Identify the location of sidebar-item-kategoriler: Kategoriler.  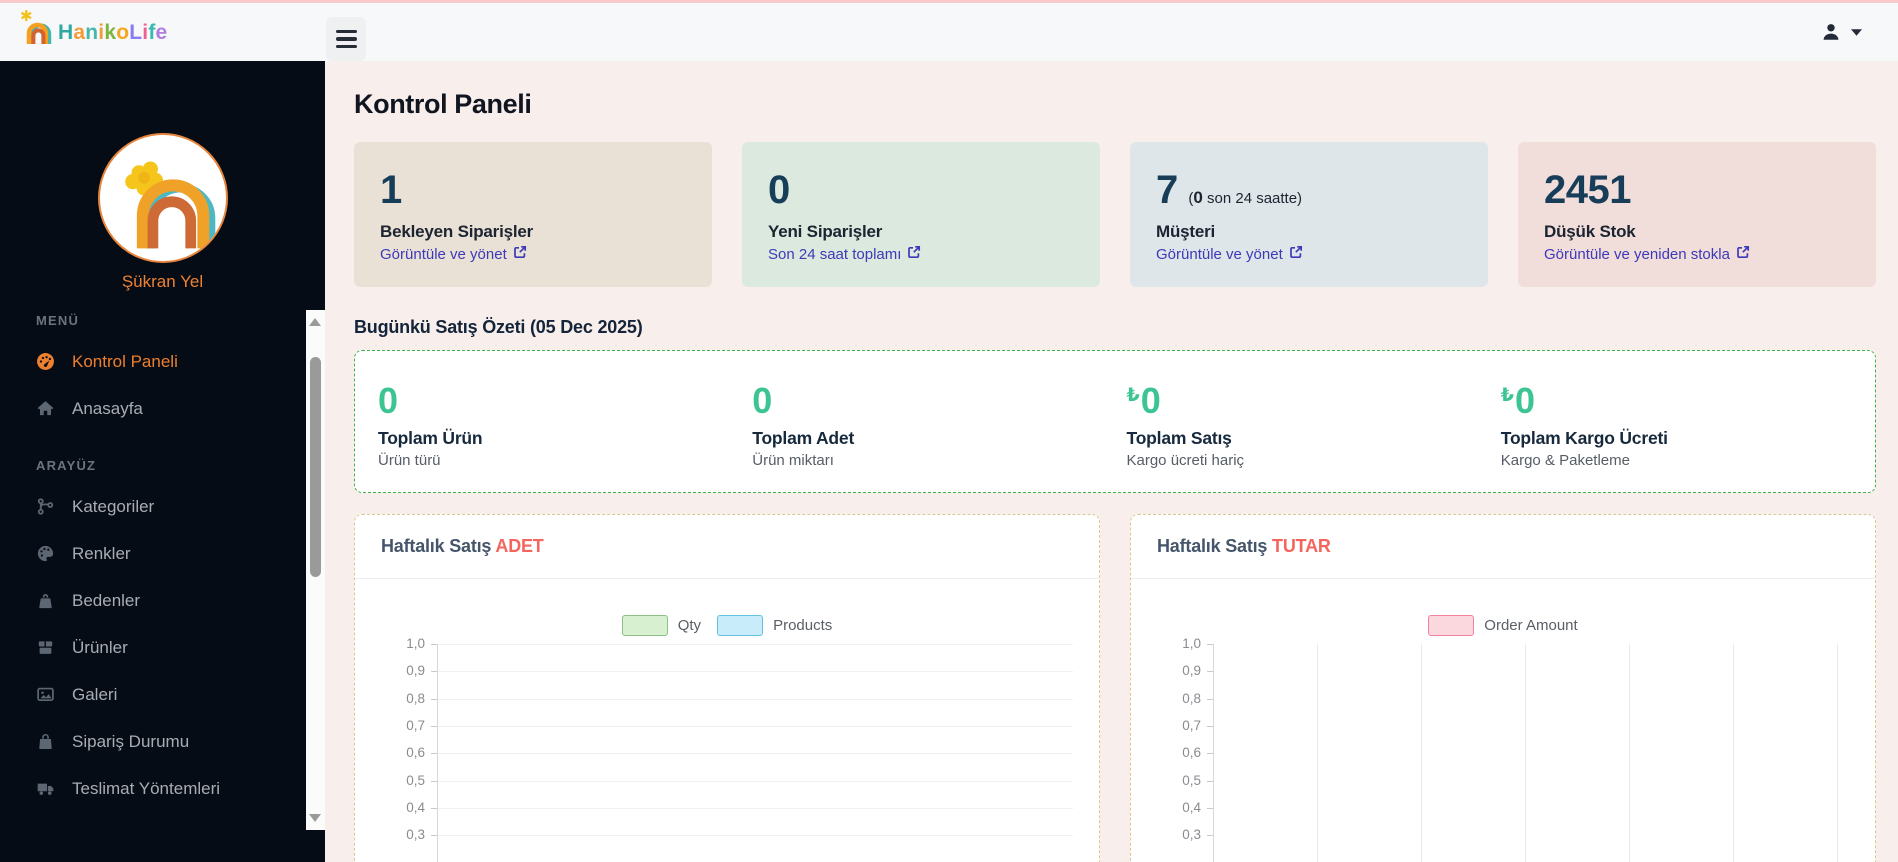
(180, 506).